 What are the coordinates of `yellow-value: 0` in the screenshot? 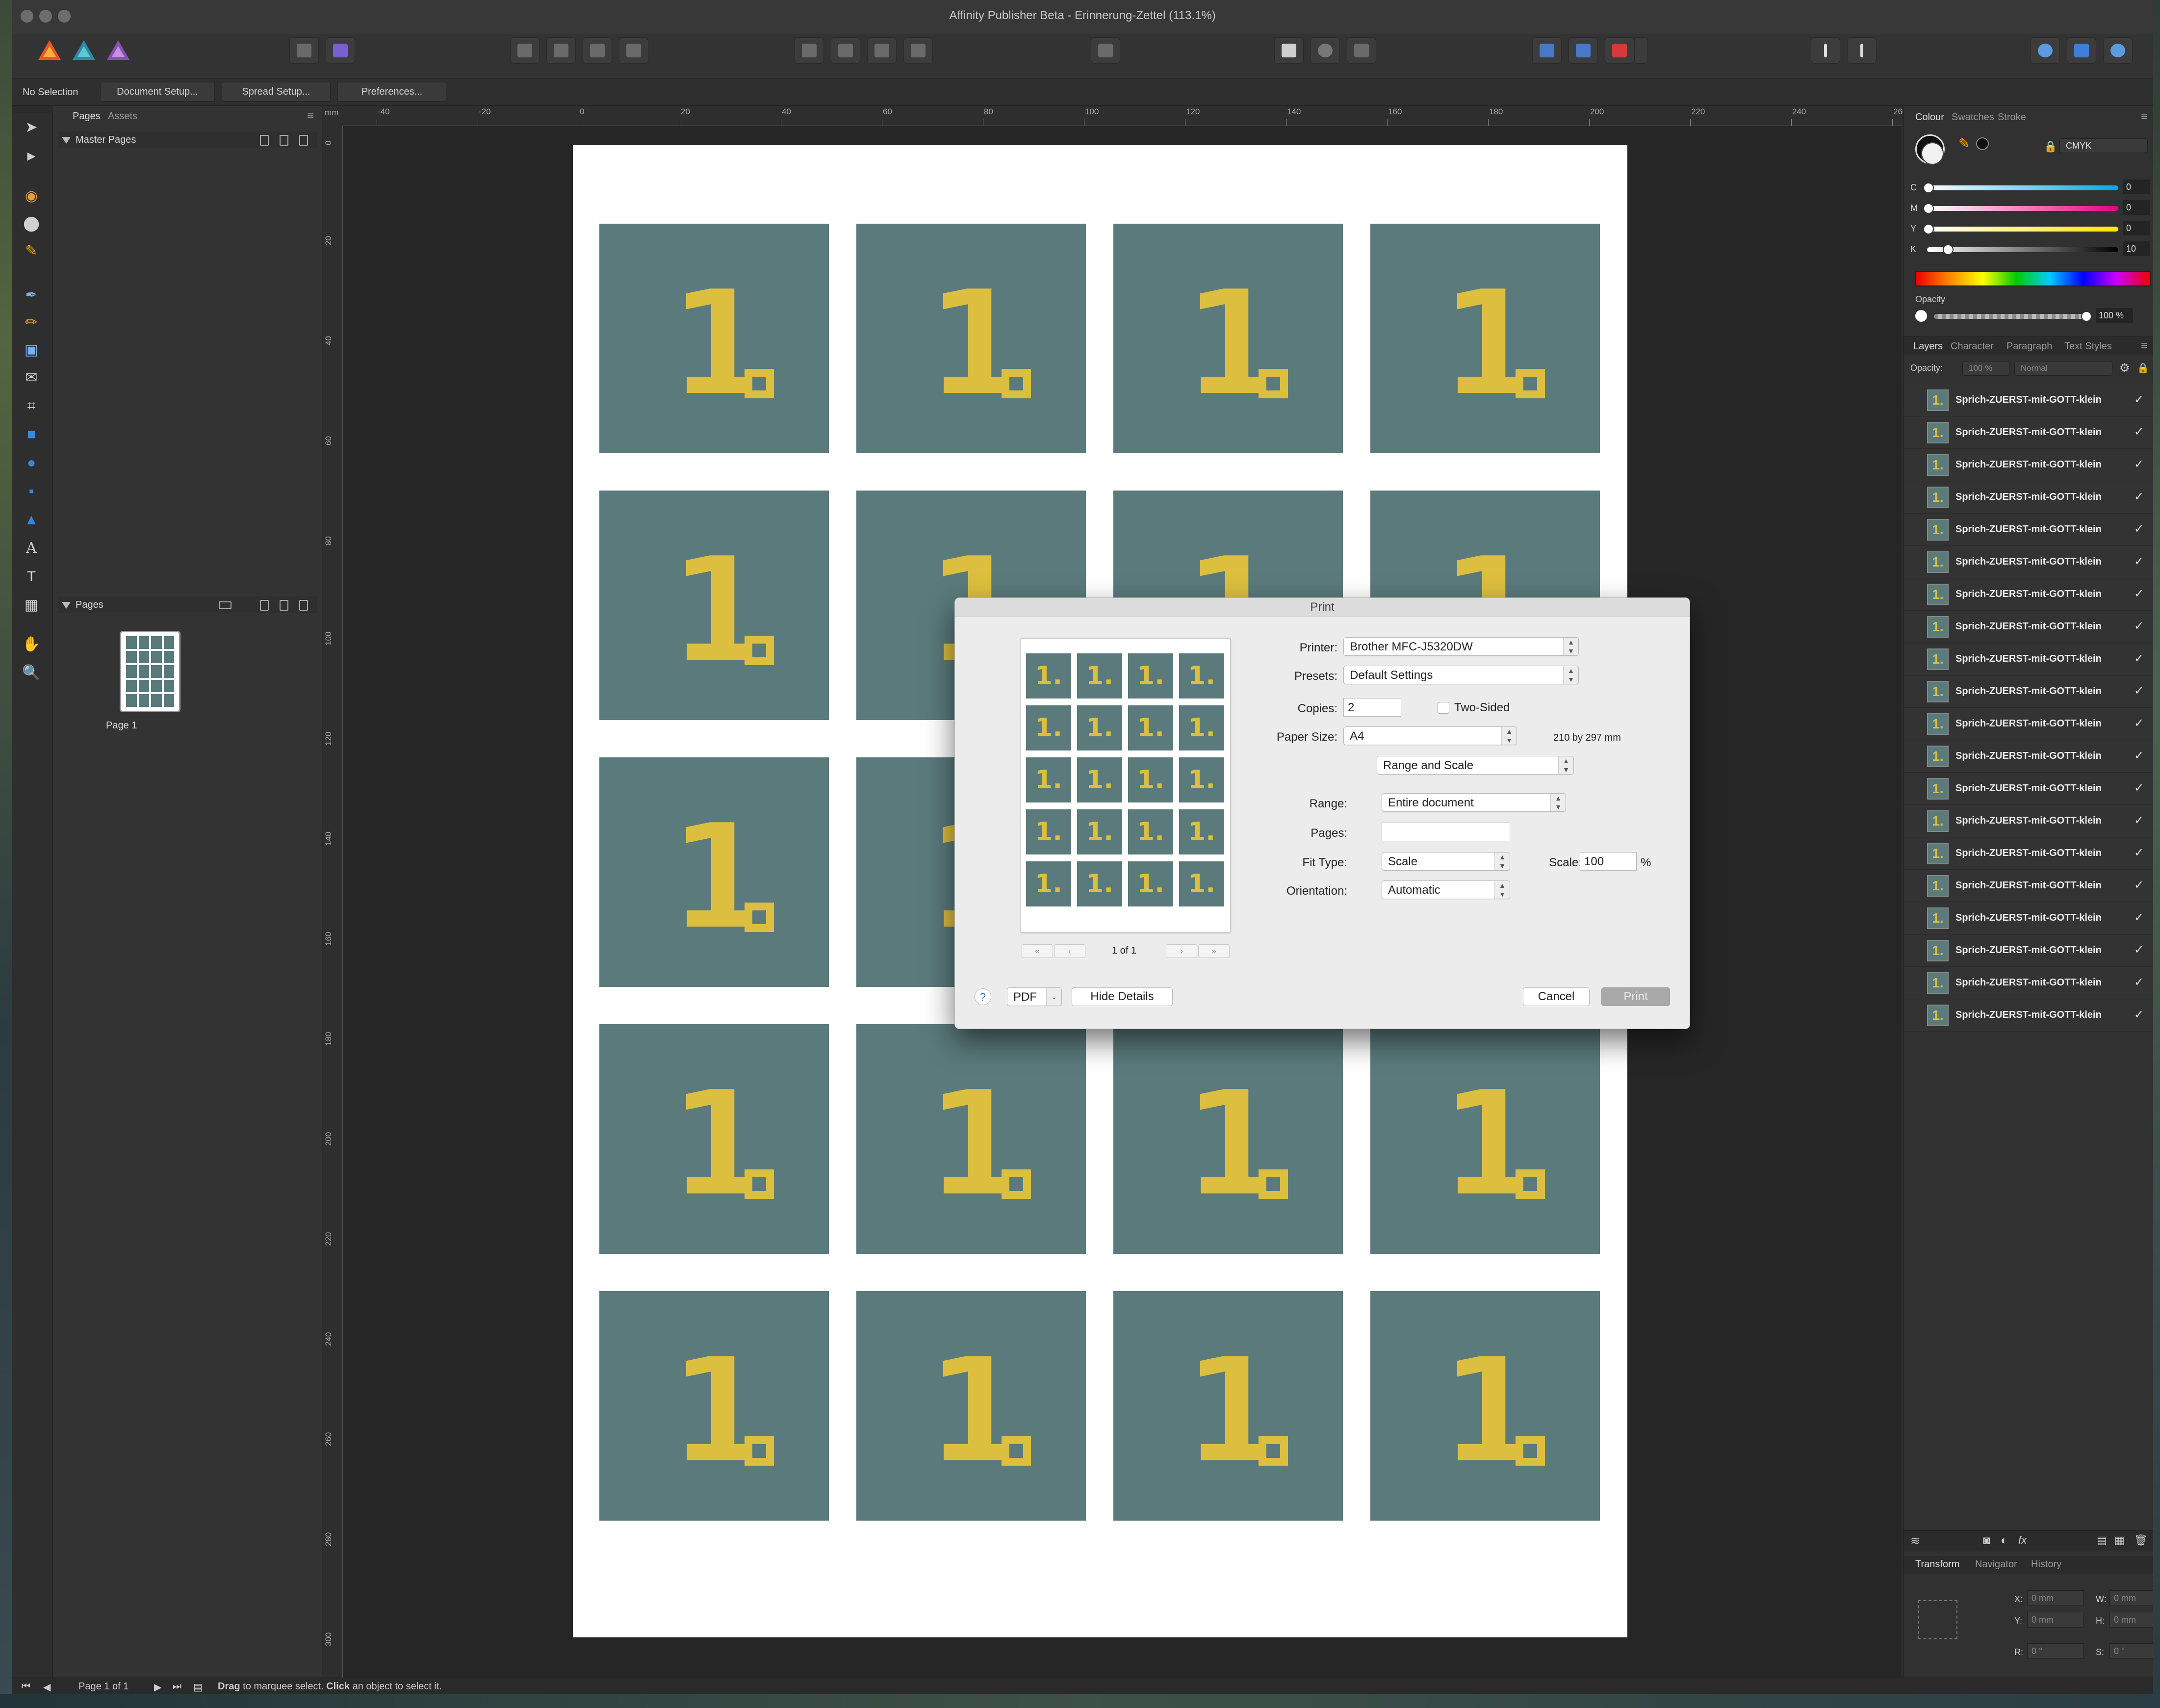 It's located at (2136, 228).